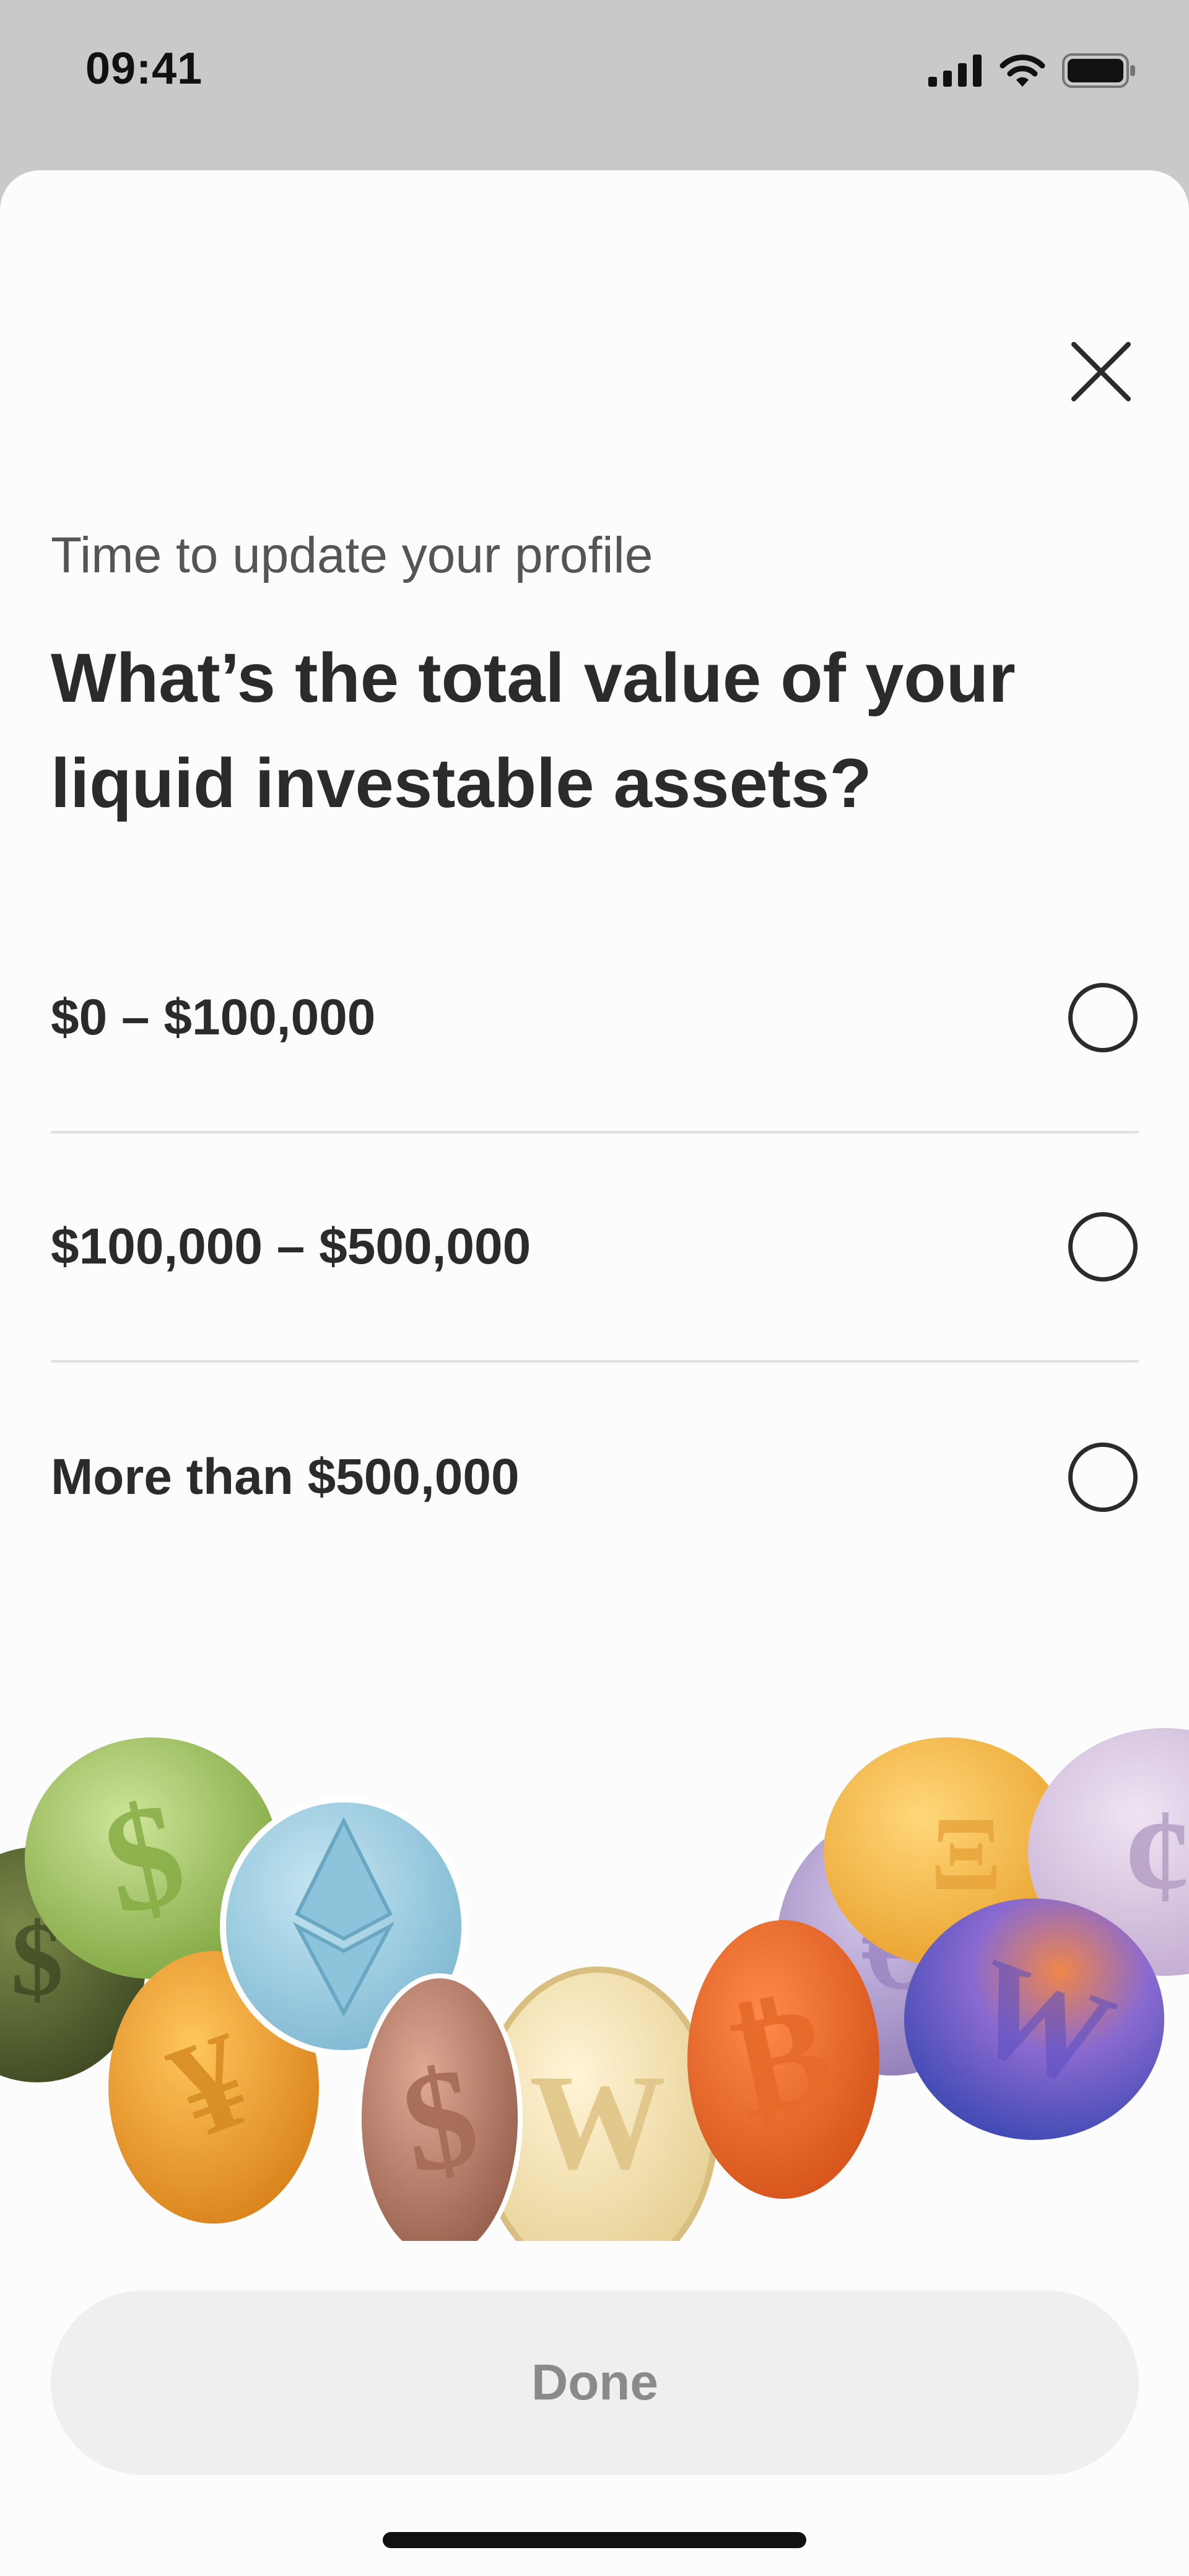 This screenshot has width=1189, height=2576. I want to click on option-more-500k: More than $500,000, so click(595, 1477).